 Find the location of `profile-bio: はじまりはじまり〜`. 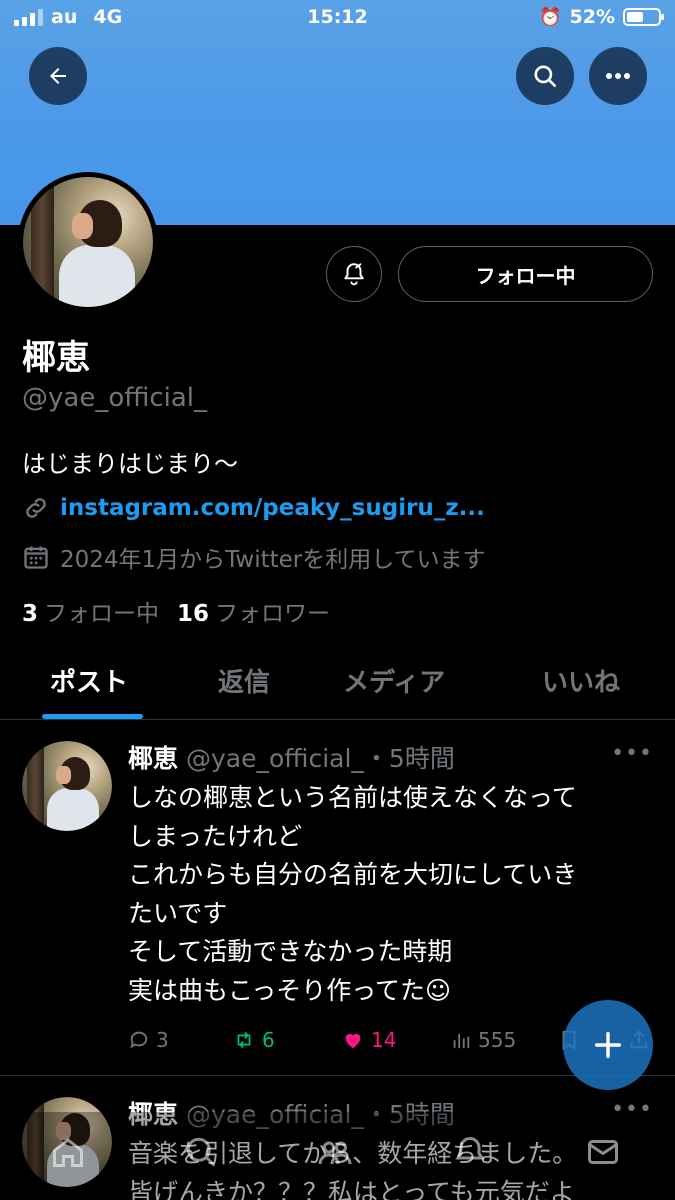

profile-bio: はじまりはじまり〜 is located at coordinates (130, 464).